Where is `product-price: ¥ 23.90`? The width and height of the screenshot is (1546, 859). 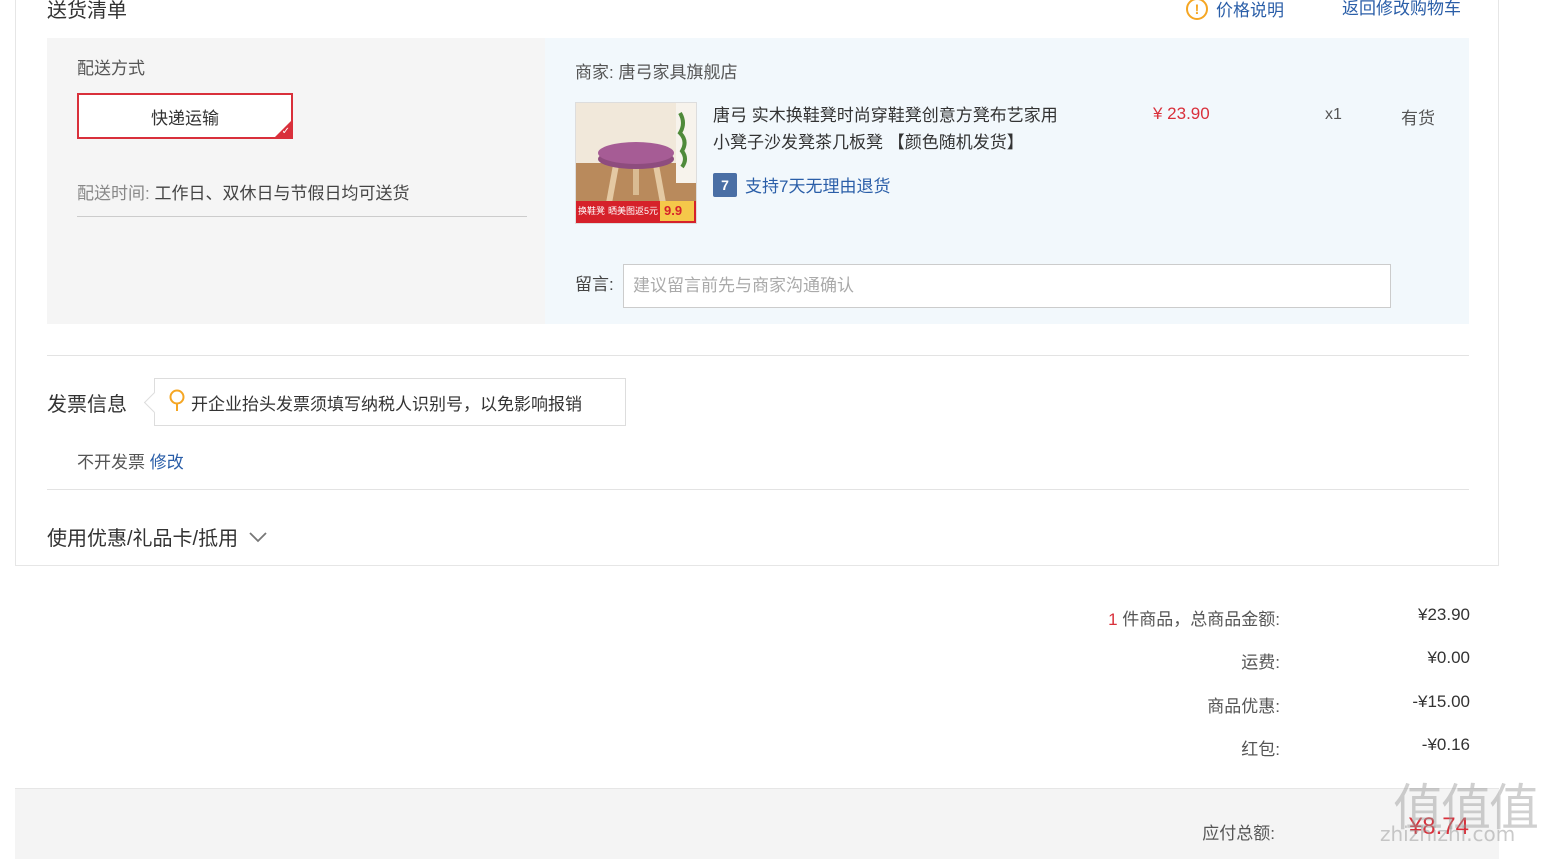 product-price: ¥ 23.90 is located at coordinates (1181, 113).